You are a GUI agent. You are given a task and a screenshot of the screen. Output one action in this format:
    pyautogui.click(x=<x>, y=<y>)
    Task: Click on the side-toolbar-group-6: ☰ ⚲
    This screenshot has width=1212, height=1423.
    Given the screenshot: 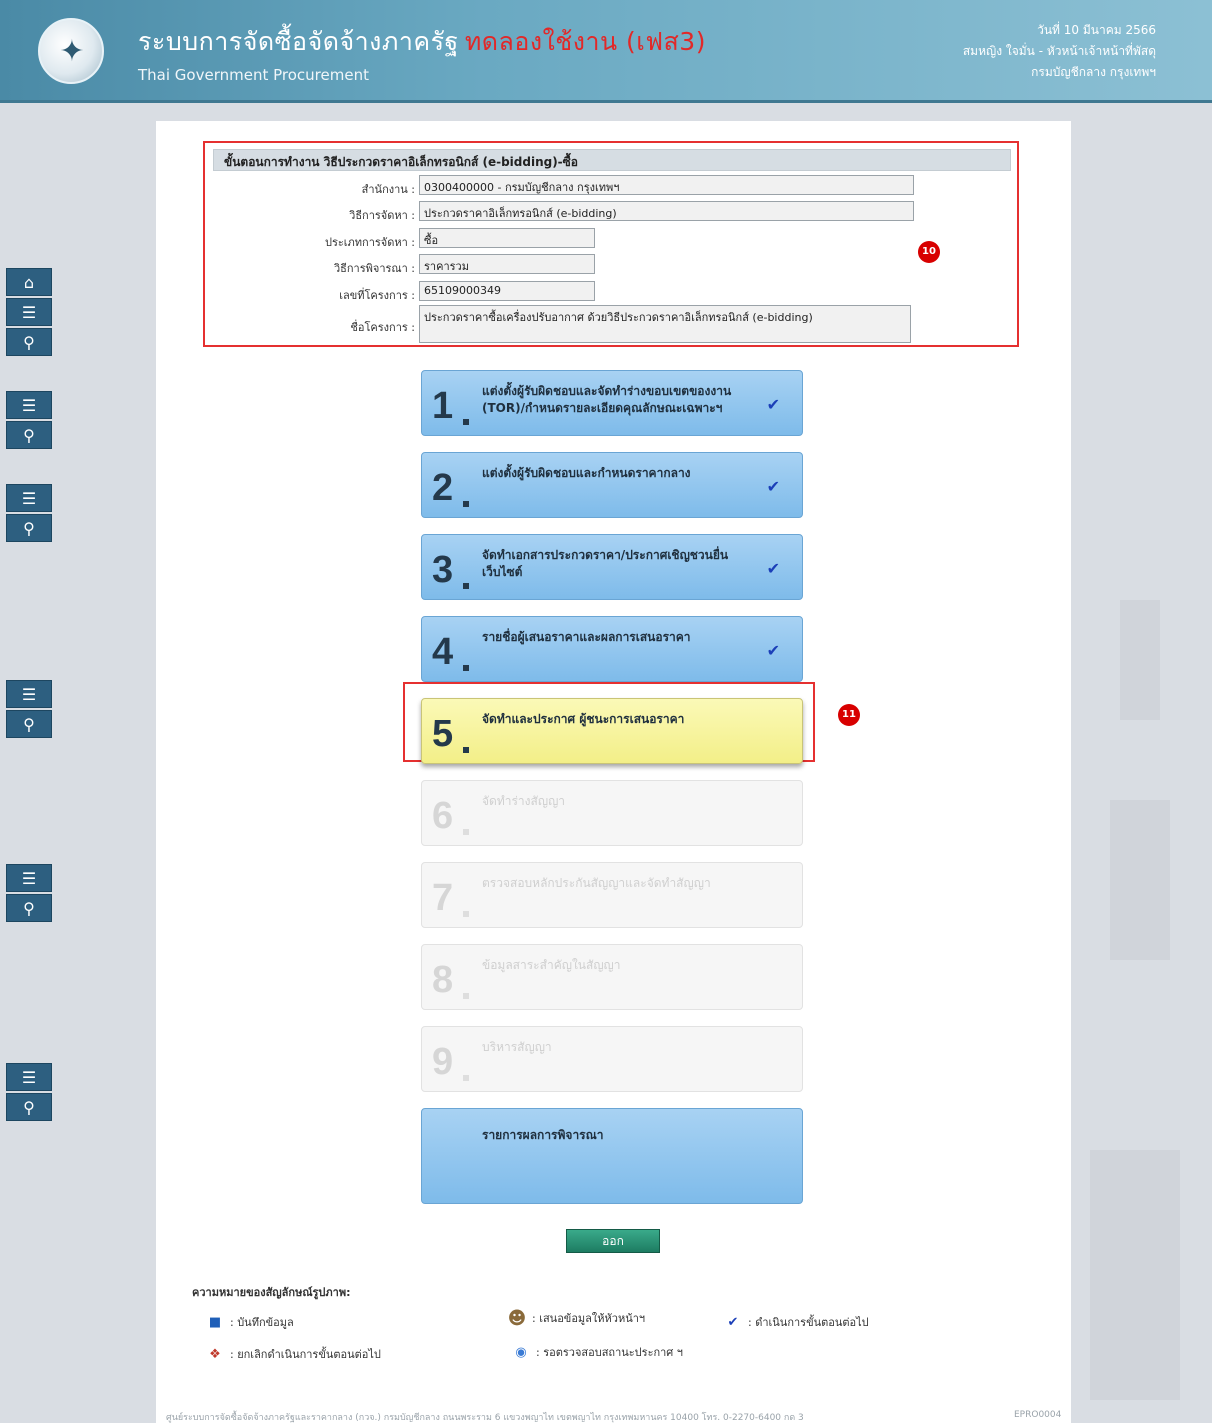 What is the action you would take?
    pyautogui.click(x=29, y=1093)
    